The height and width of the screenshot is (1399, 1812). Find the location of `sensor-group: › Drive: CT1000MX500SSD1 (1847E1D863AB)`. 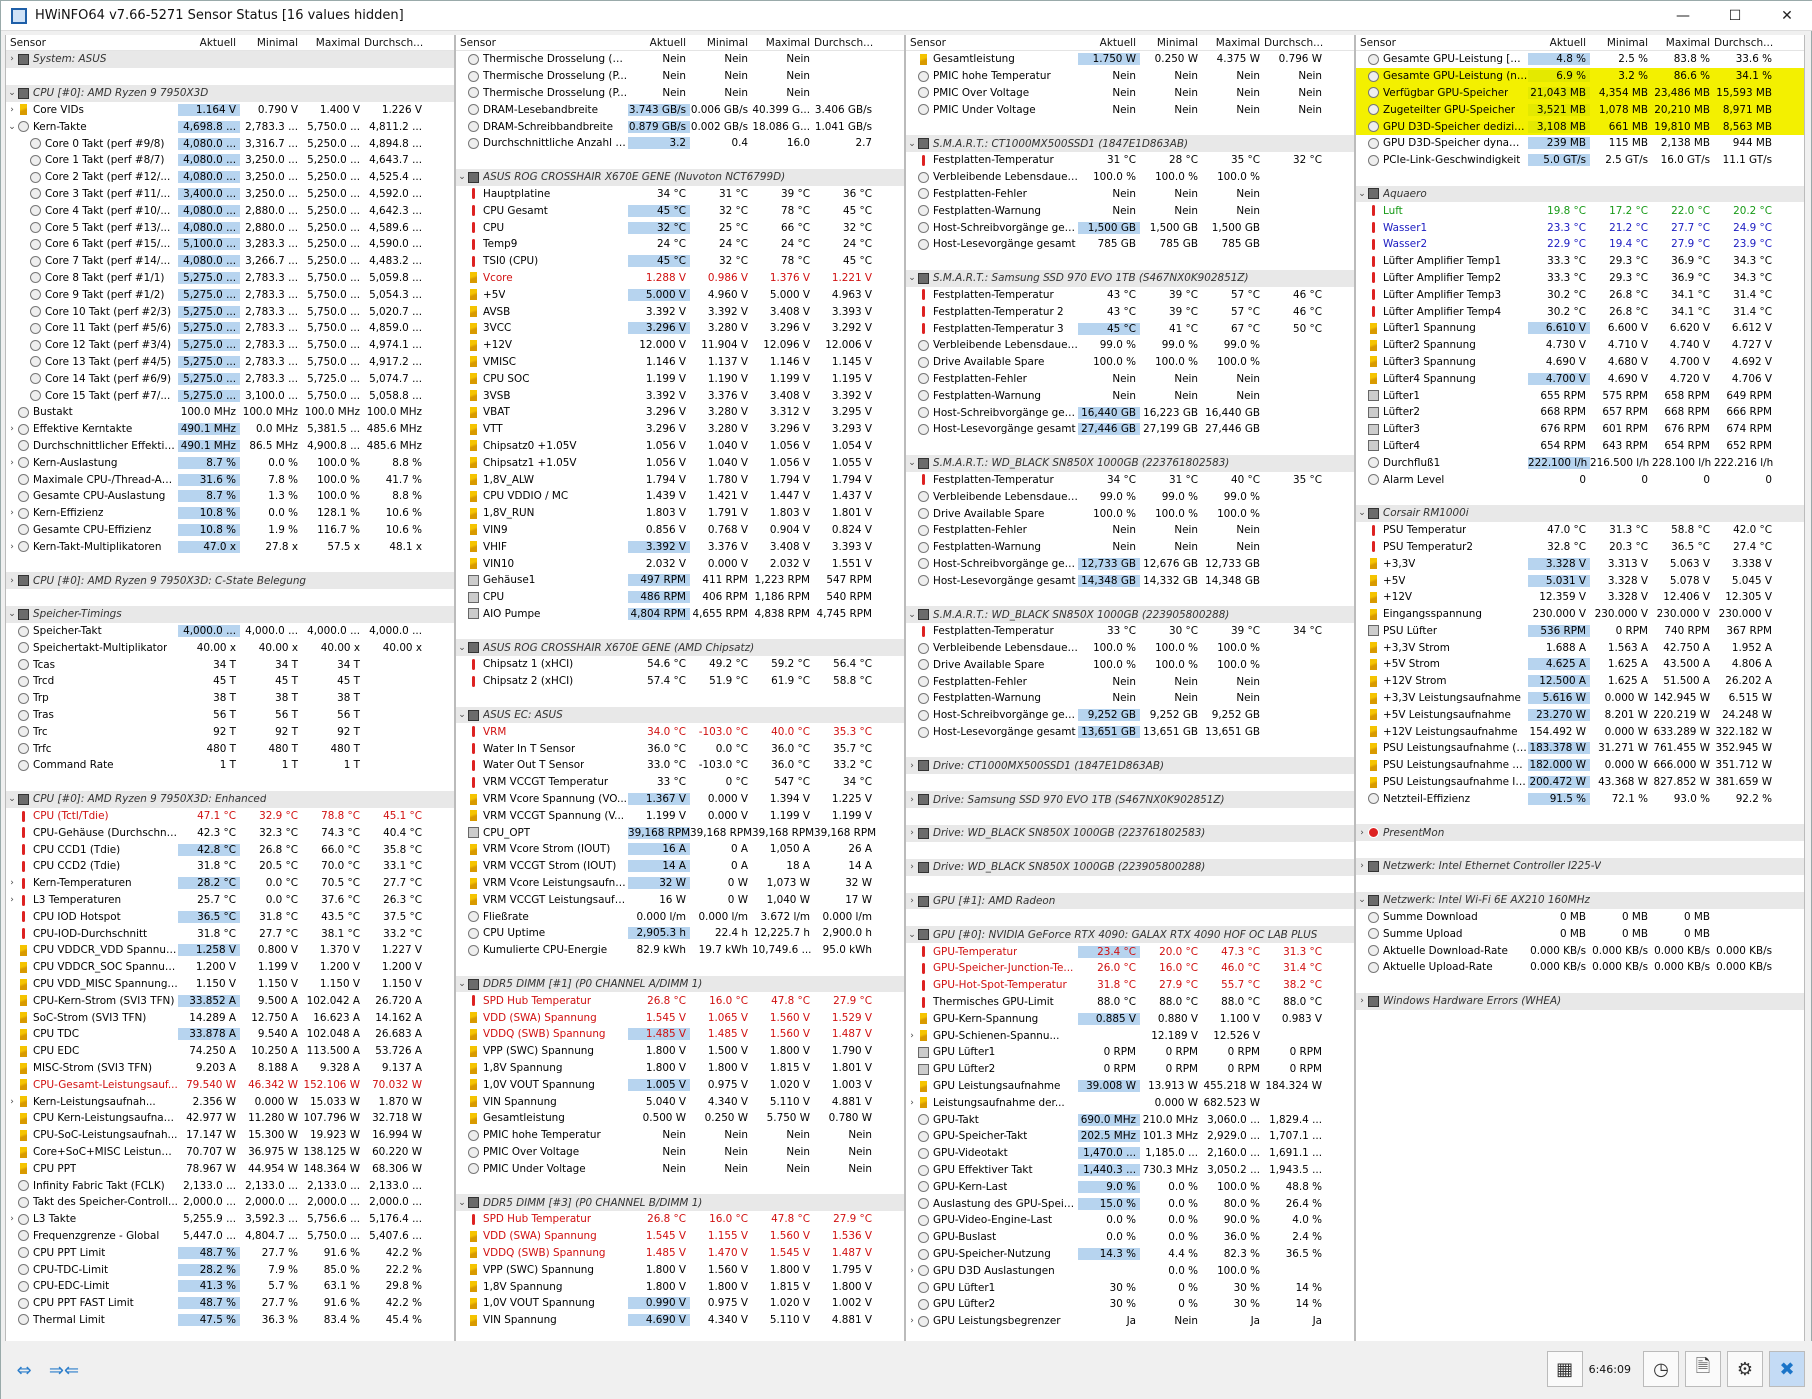

sensor-group: › Drive: CT1000MX500SSD1 (1847E1D863AB) is located at coordinates (1130, 766).